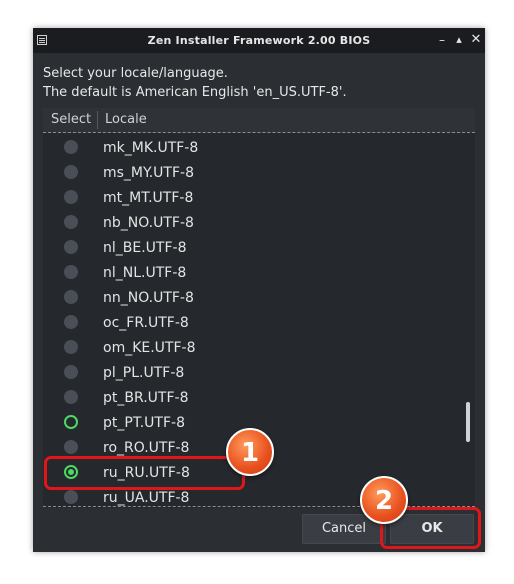 This screenshot has width=514, height=584. What do you see at coordinates (144, 423) in the screenshot?
I see `locale-label: pt_PT.UTF-8` at bounding box center [144, 423].